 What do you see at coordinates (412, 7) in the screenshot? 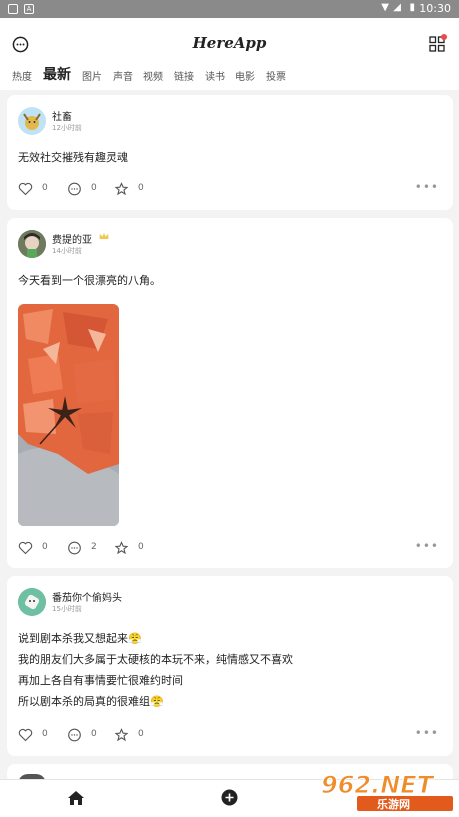
I see `battery-icon: ▮` at bounding box center [412, 7].